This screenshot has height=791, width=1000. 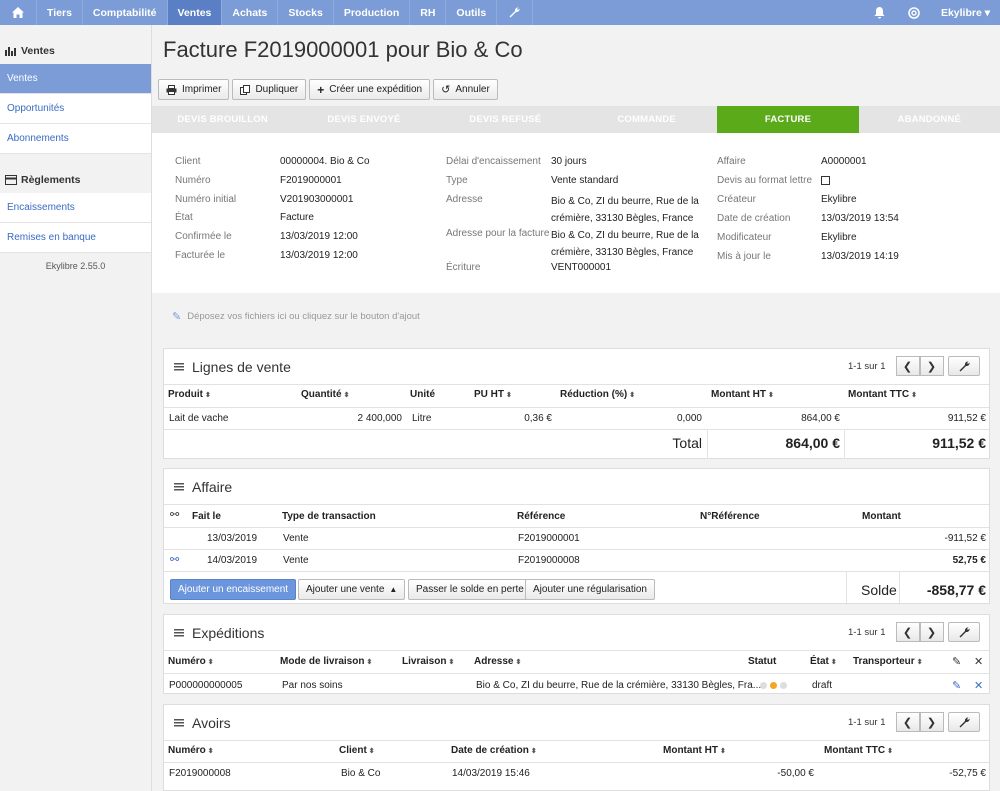 What do you see at coordinates (188, 161) in the screenshot?
I see `client-label: Client` at bounding box center [188, 161].